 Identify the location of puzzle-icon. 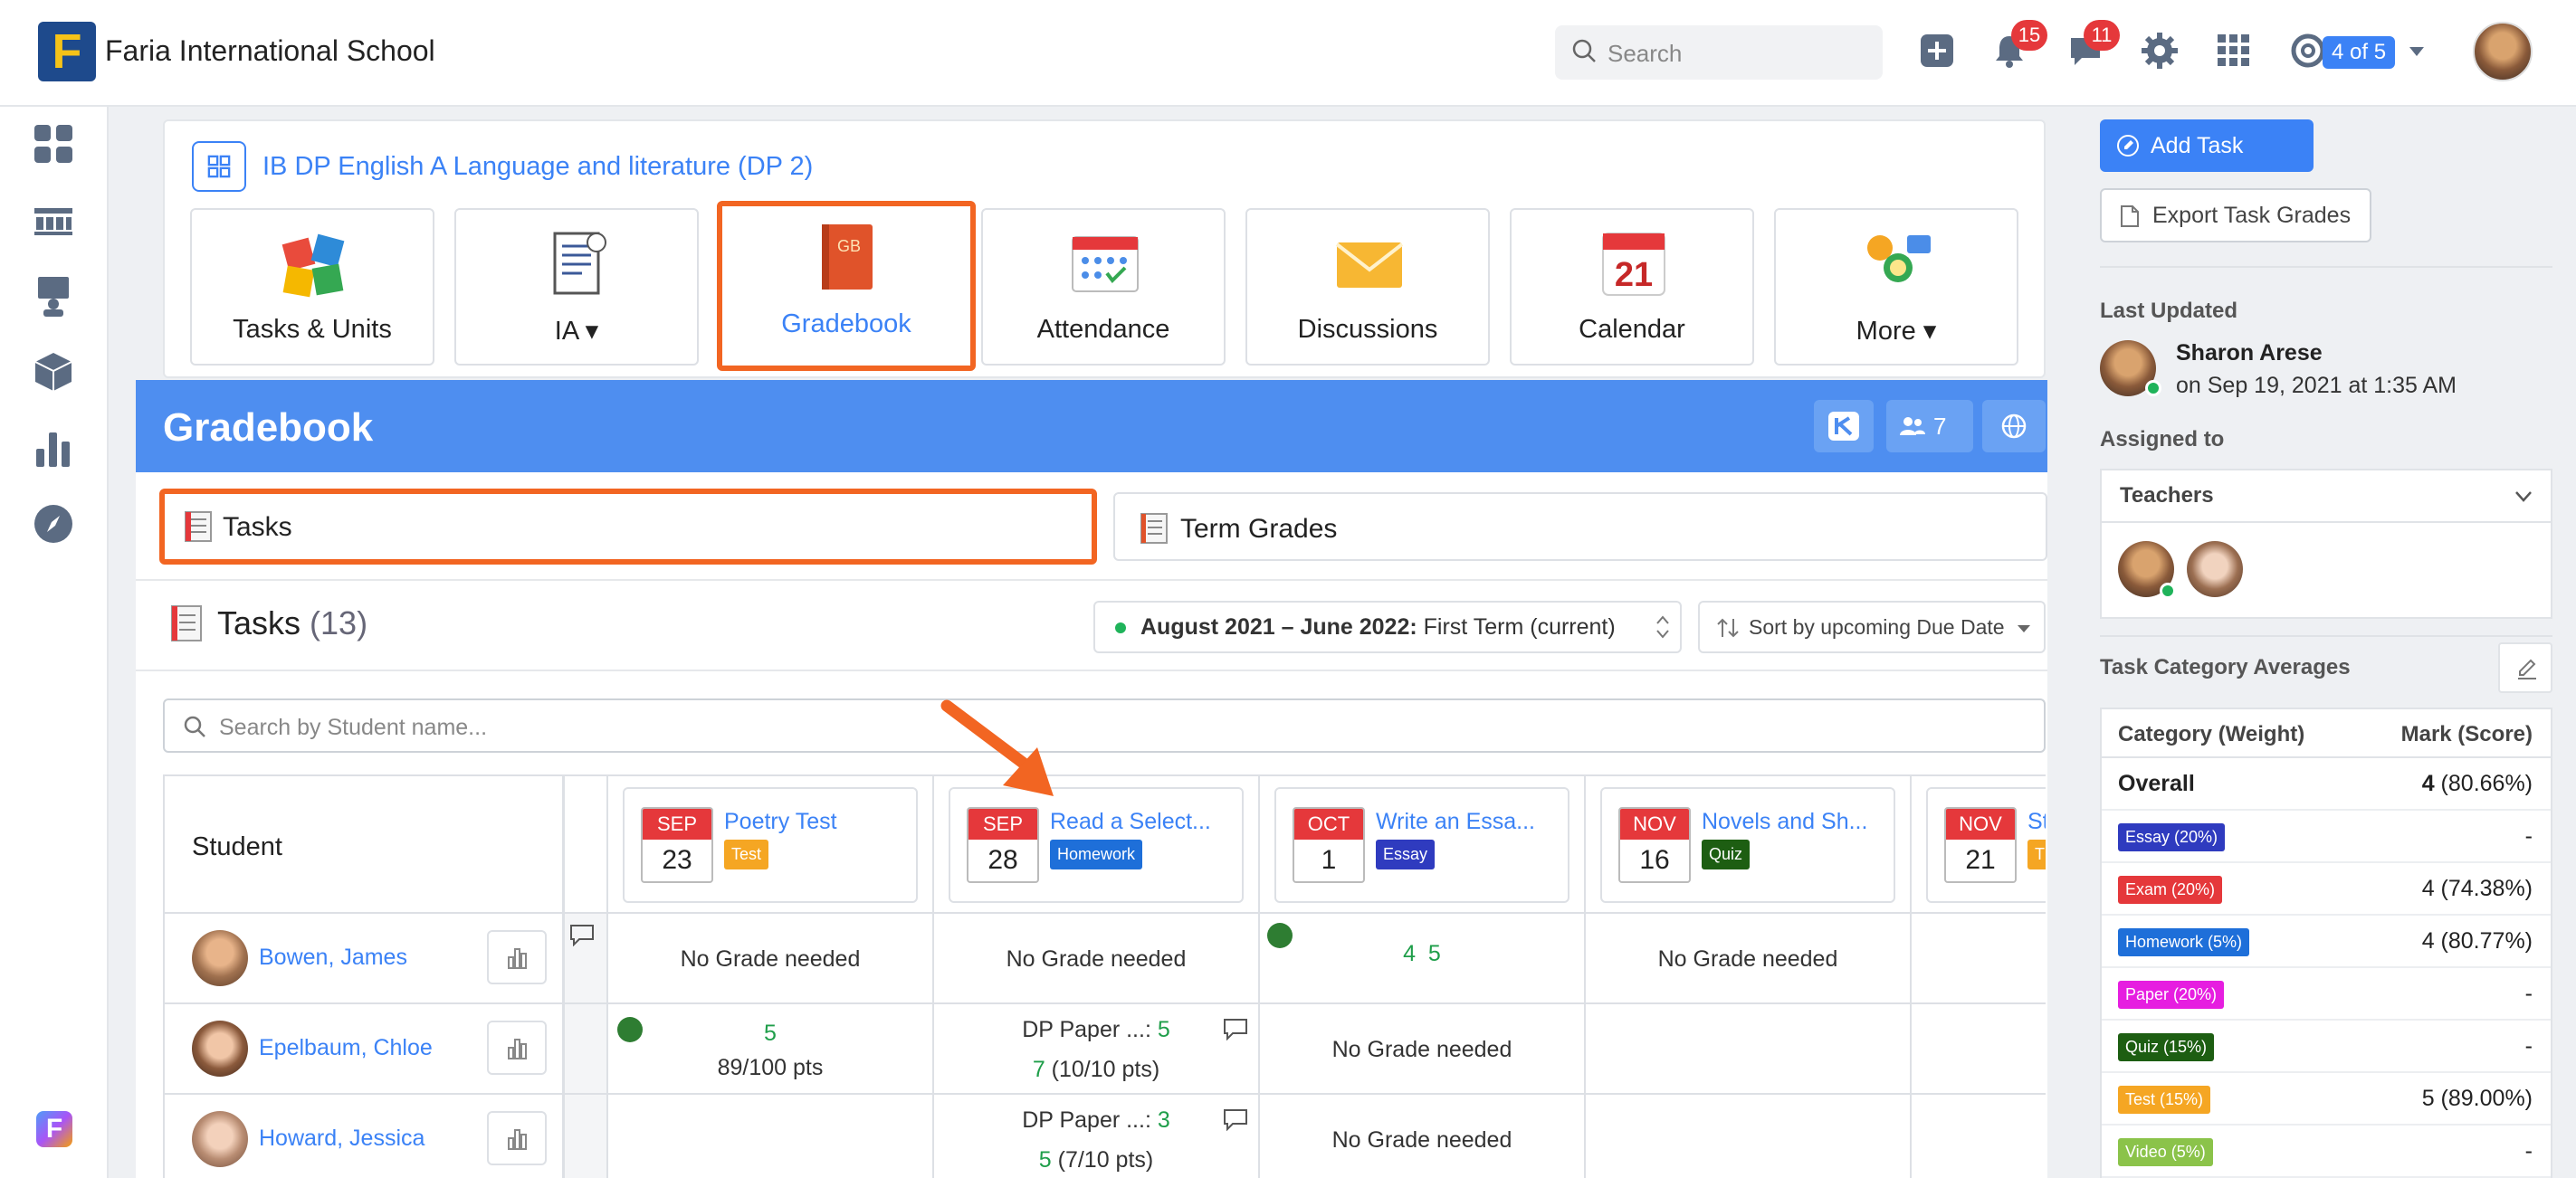
(313, 265).